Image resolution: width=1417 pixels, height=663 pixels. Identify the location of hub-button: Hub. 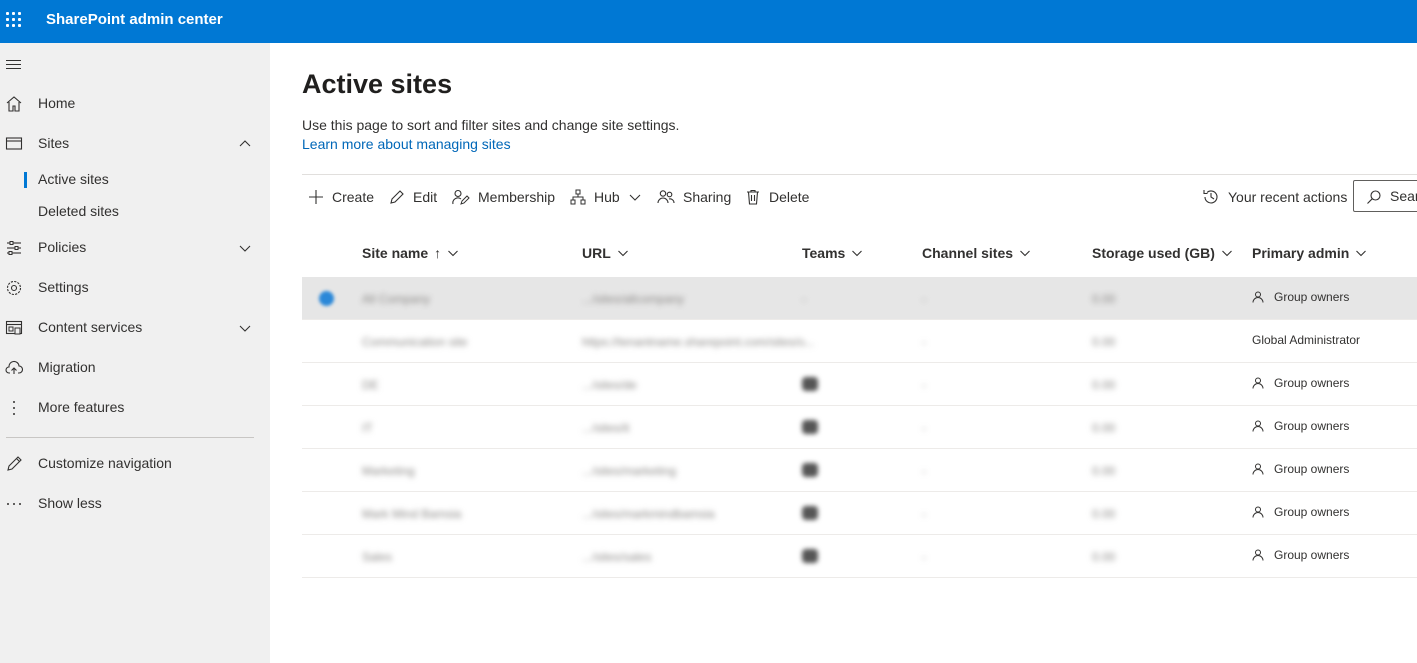
(606, 197).